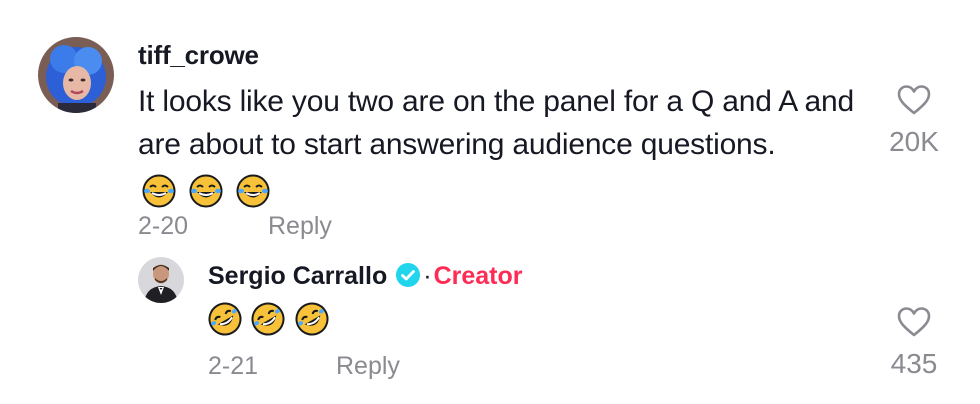 Image resolution: width=980 pixels, height=404 pixels. Describe the element at coordinates (368, 366) in the screenshot. I see `reply-to-reply-button: Reply` at that location.